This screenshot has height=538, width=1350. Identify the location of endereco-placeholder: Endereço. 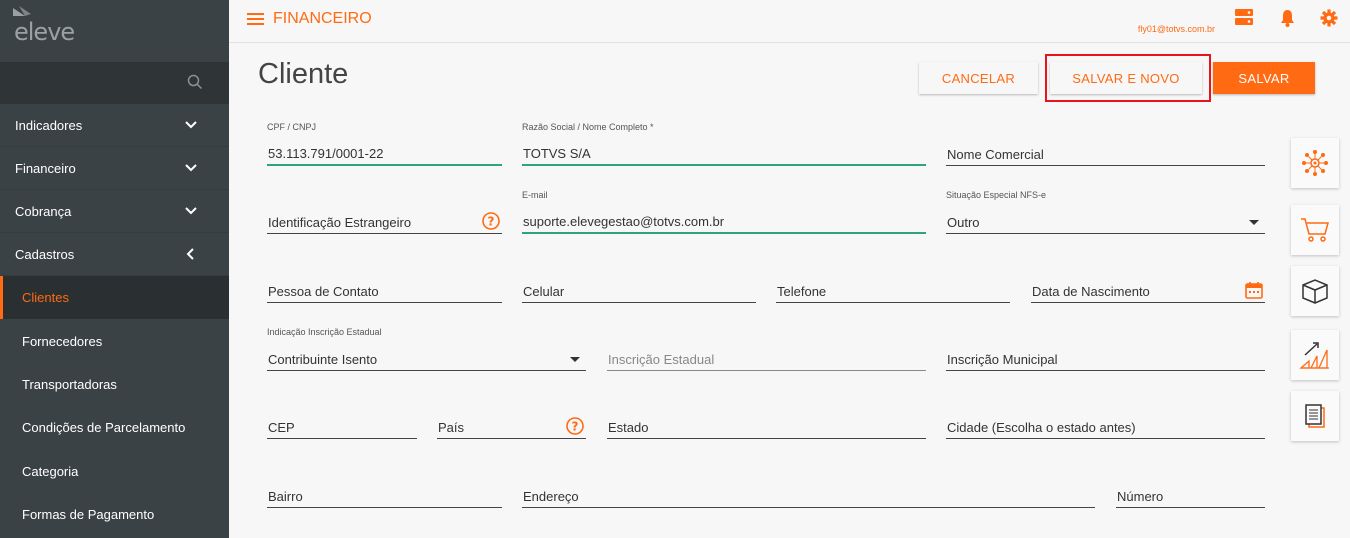
(551, 496).